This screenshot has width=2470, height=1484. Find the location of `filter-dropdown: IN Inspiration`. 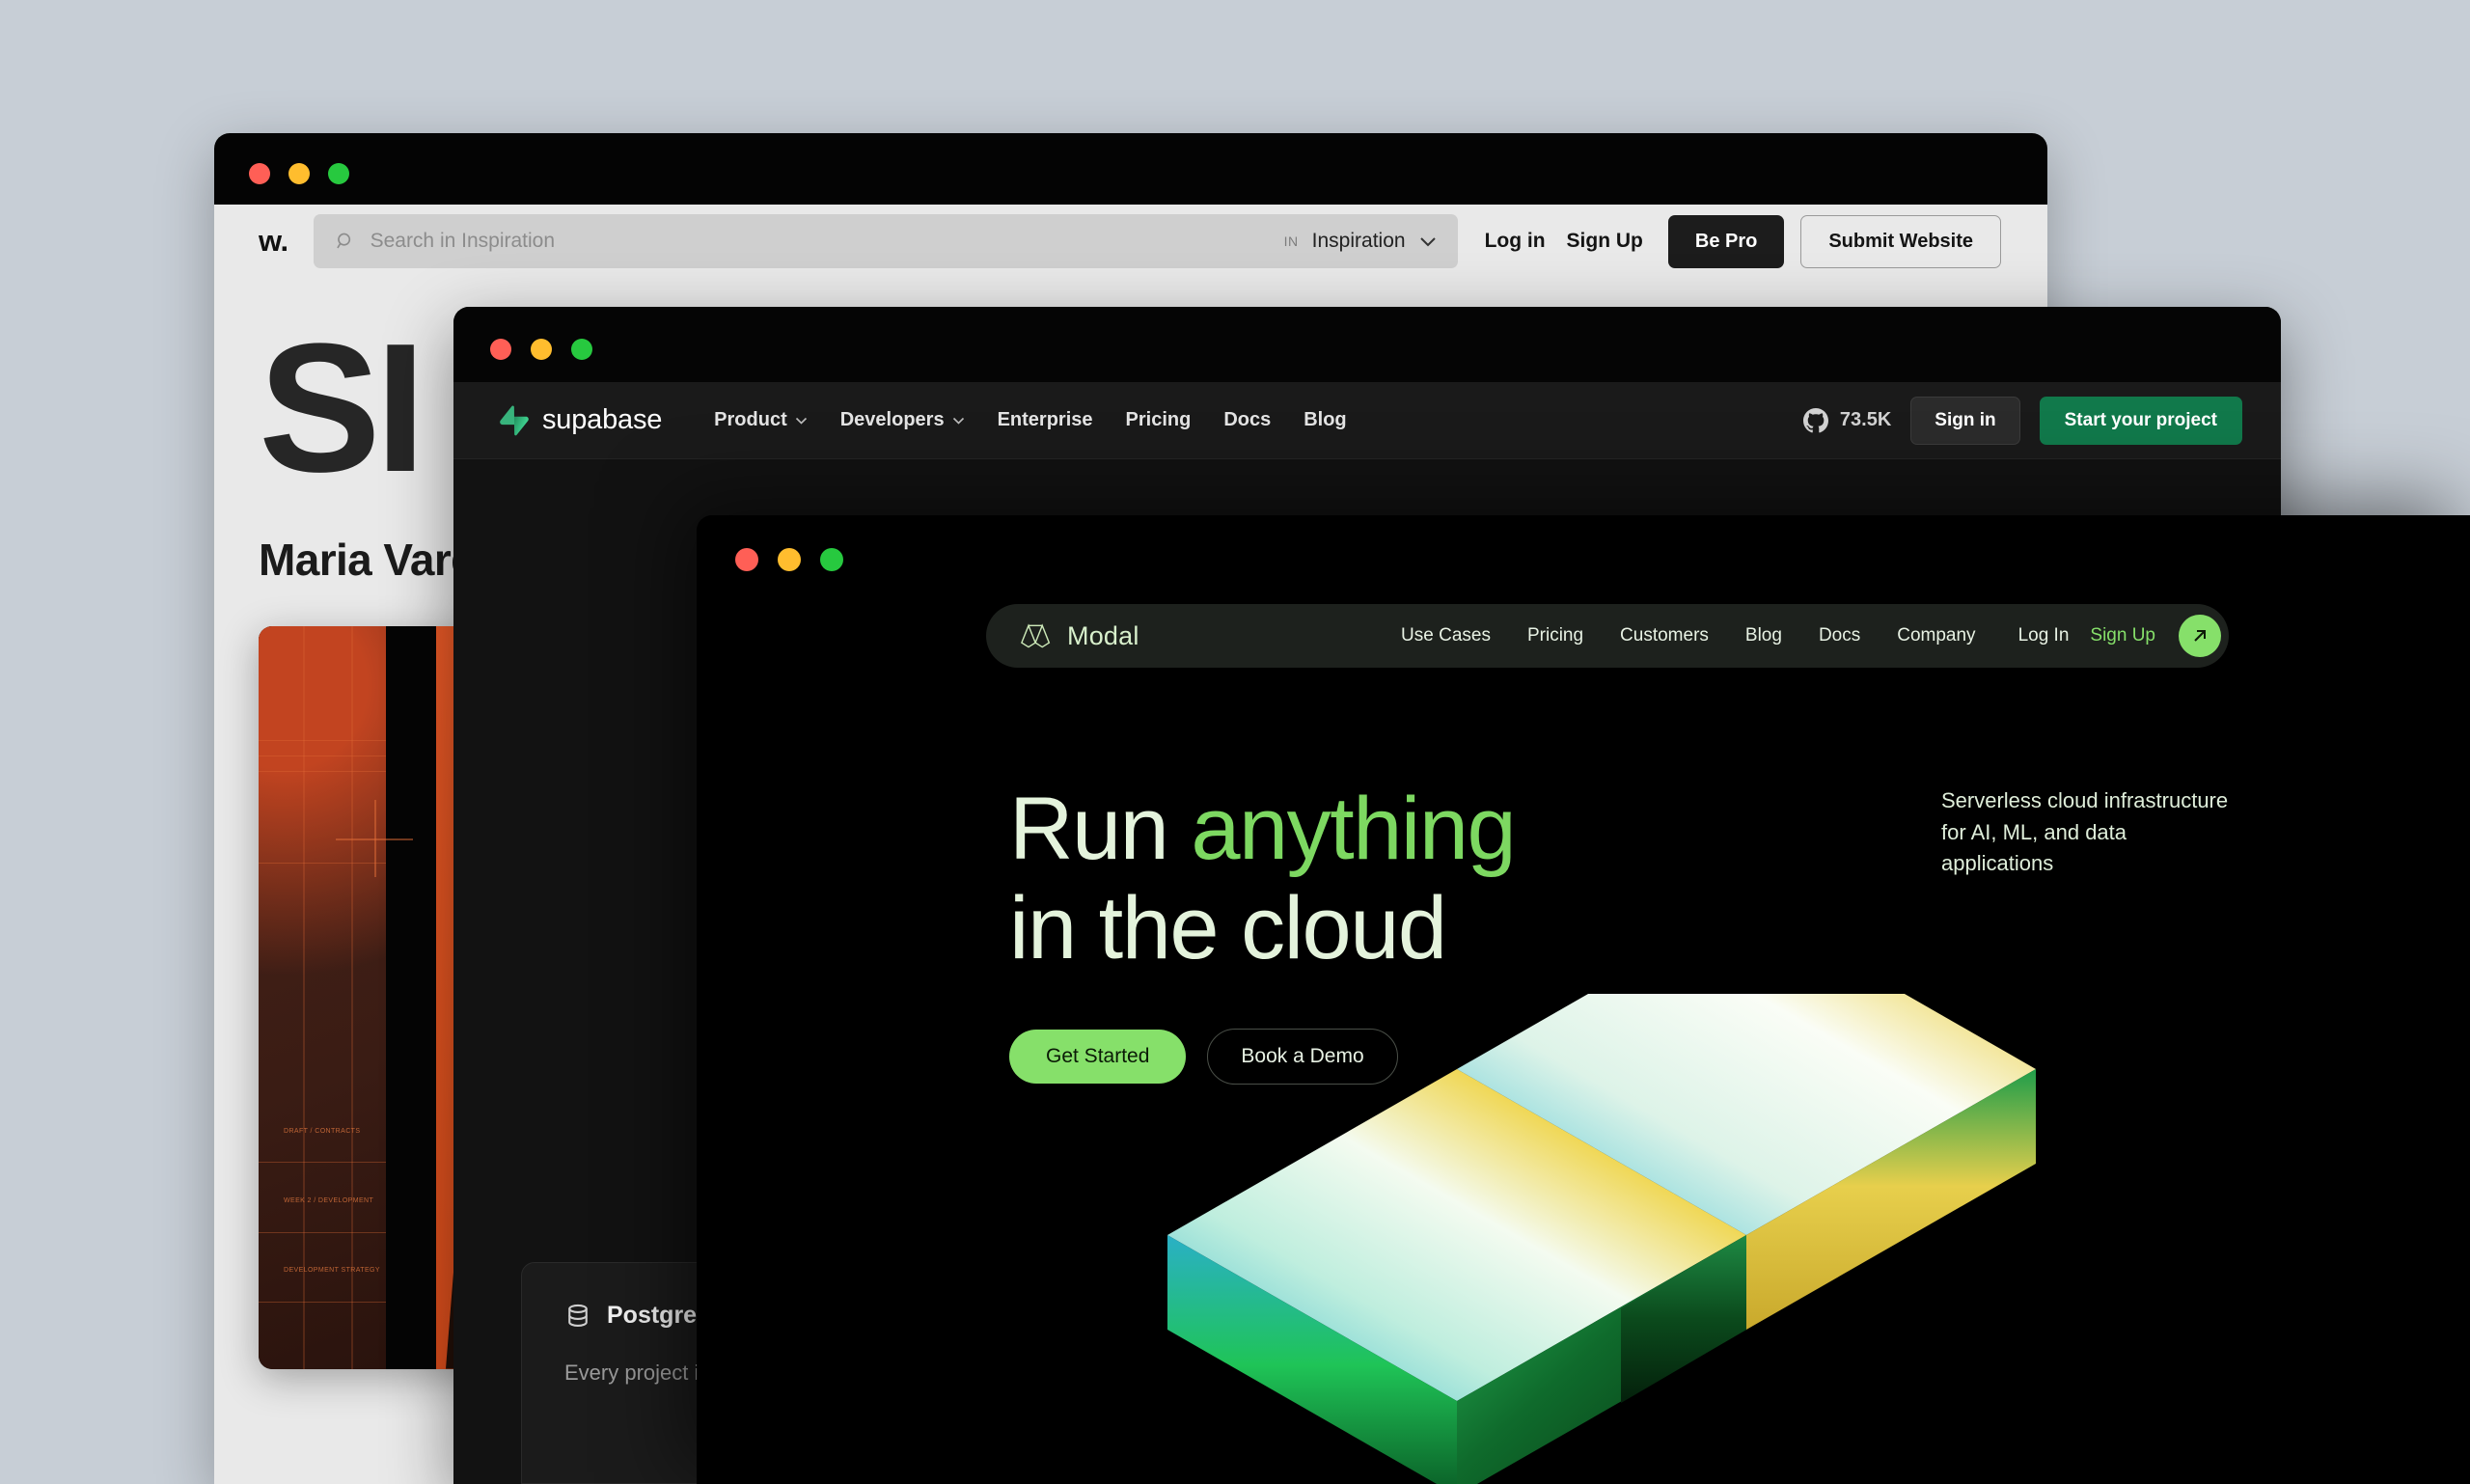

filter-dropdown: IN Inspiration is located at coordinates (1362, 241).